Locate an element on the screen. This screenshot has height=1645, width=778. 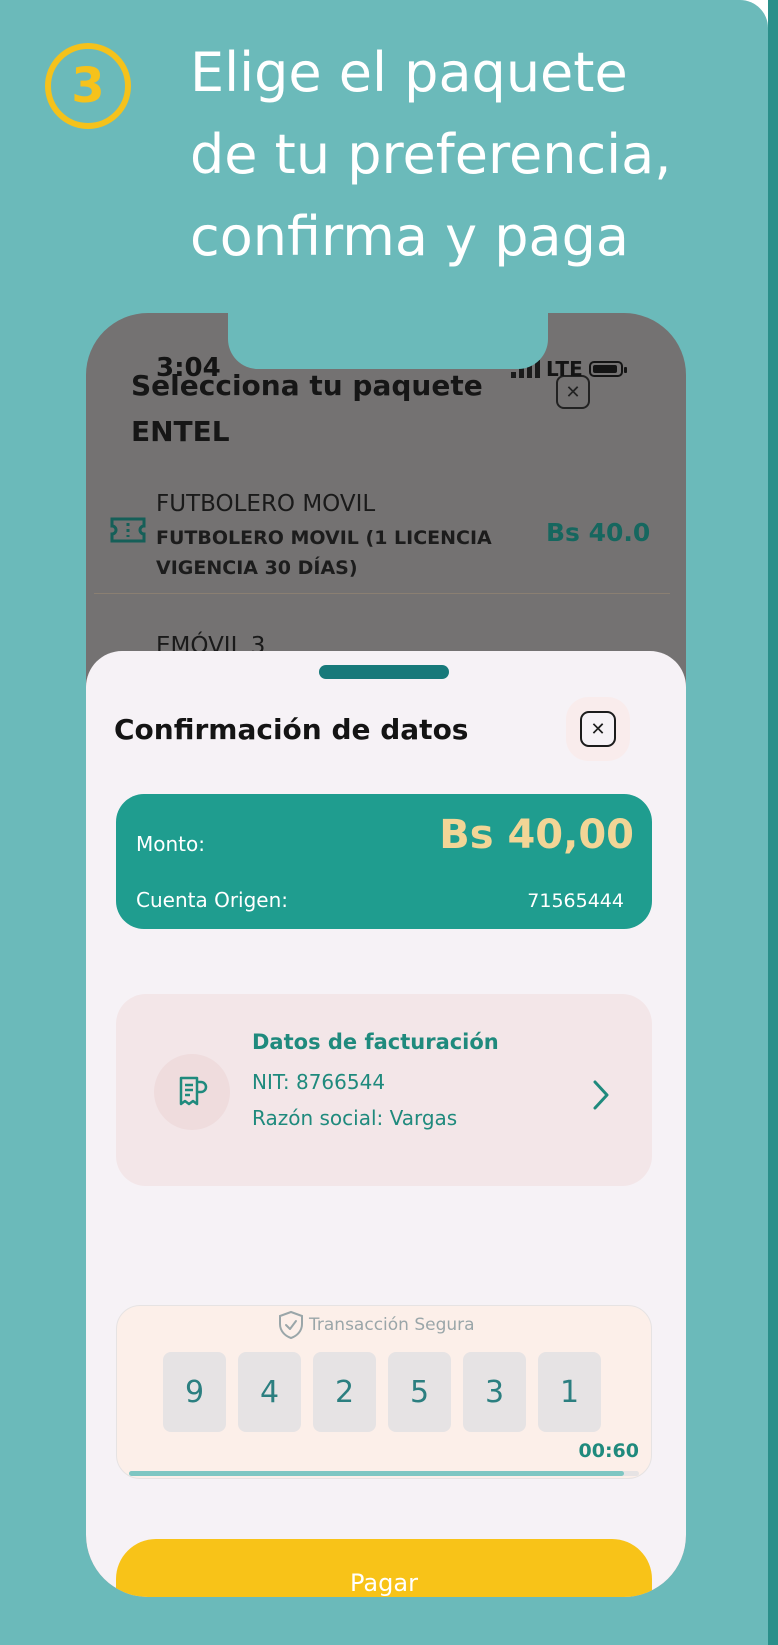
amount-label: Monto: is located at coordinates (170, 844).